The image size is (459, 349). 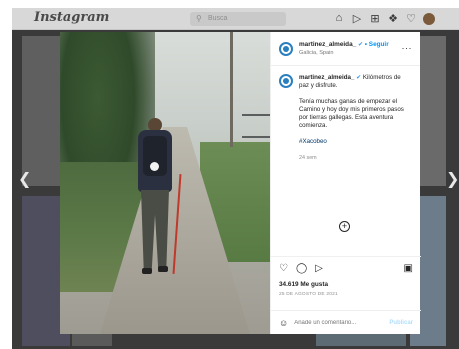 What do you see at coordinates (283, 323) in the screenshot?
I see `emoji-icon: ☺` at bounding box center [283, 323].